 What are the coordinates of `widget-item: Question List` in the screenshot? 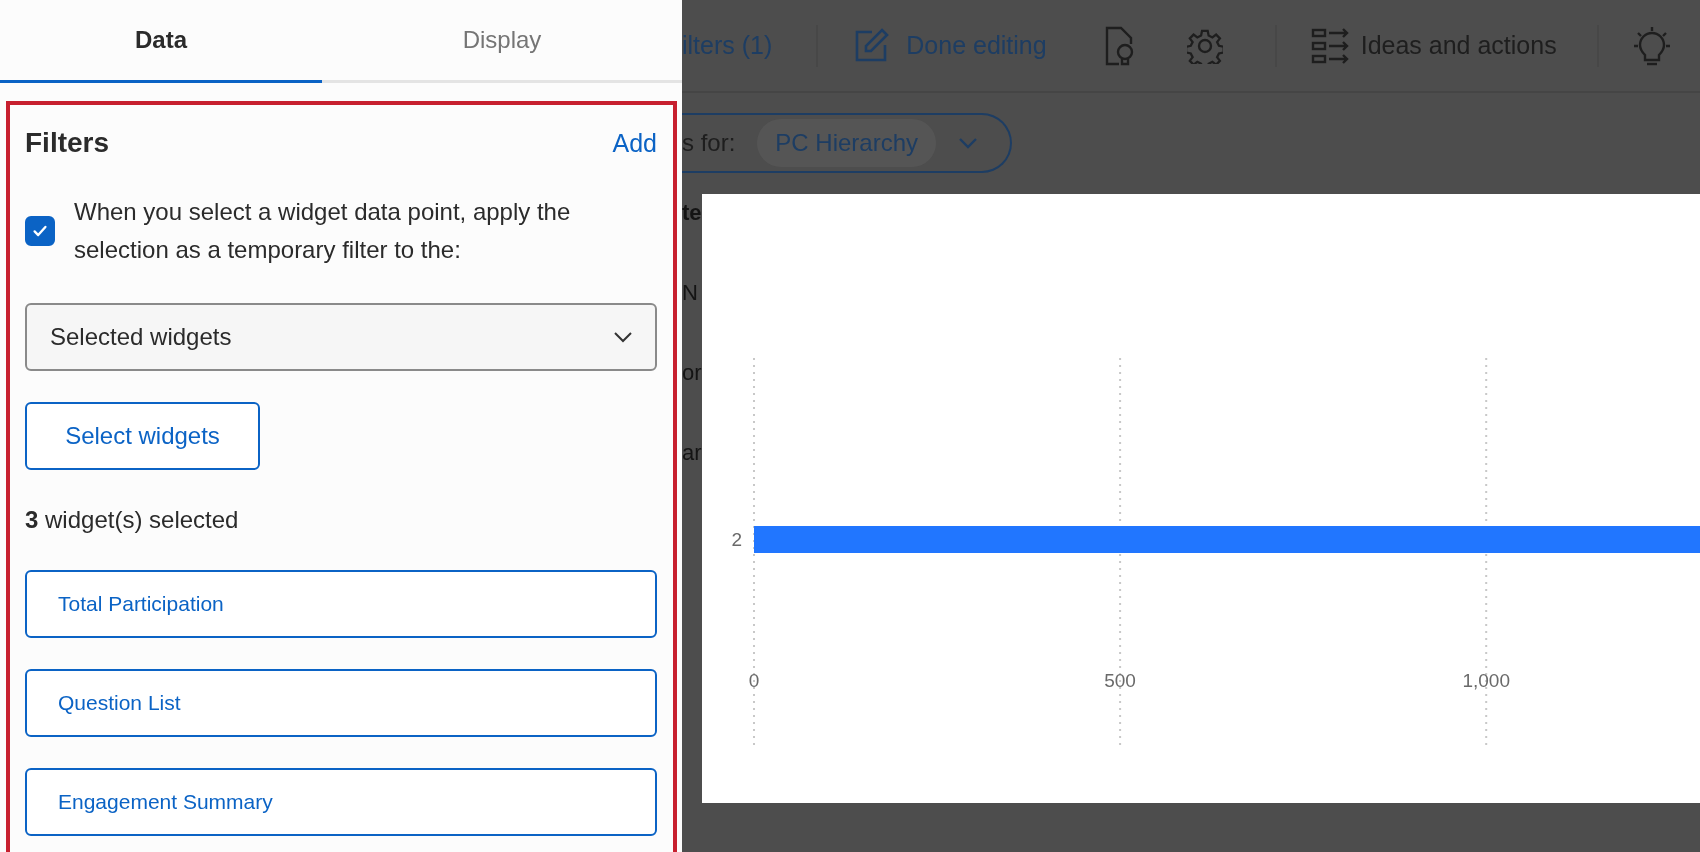 It's located at (341, 703).